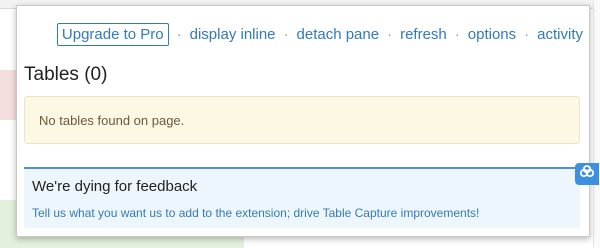 This screenshot has height=248, width=600. I want to click on detach-pane-link: detach pane, so click(338, 34).